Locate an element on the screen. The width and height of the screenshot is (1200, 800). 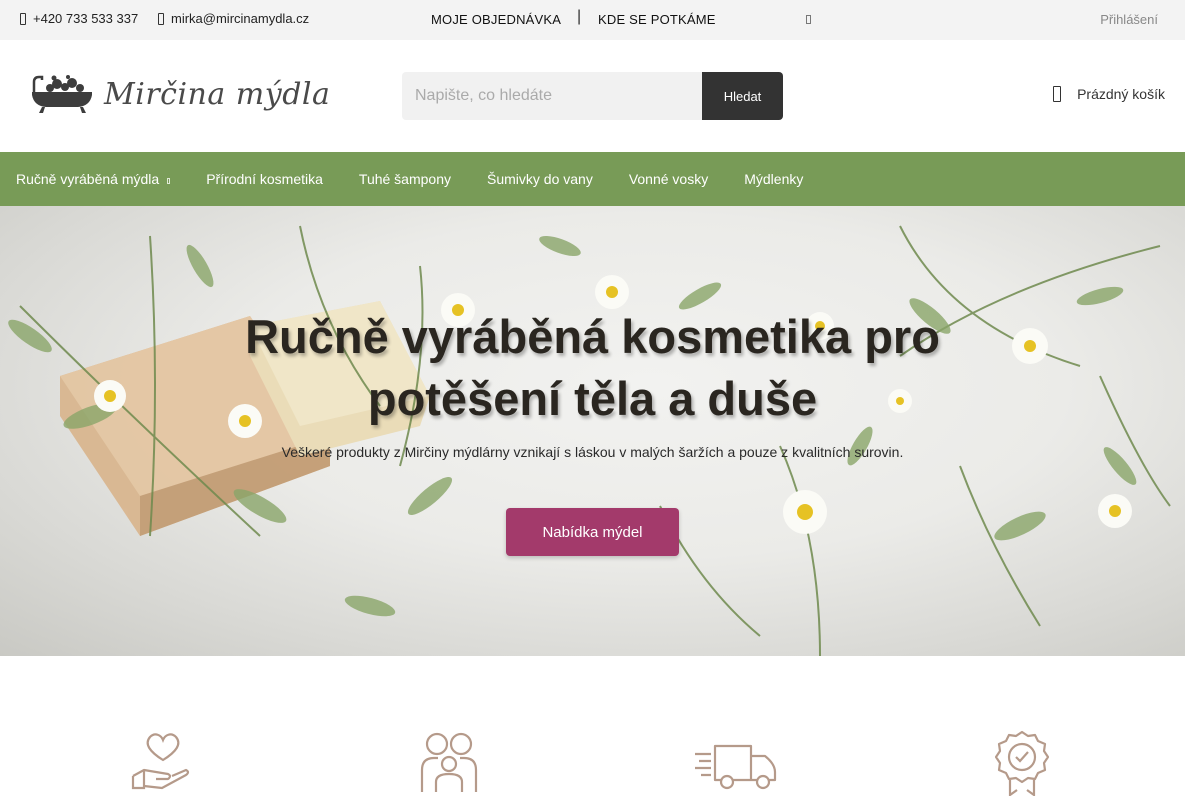
my-order-link: MOJE OBJEDNÁVKA is located at coordinates (496, 19).